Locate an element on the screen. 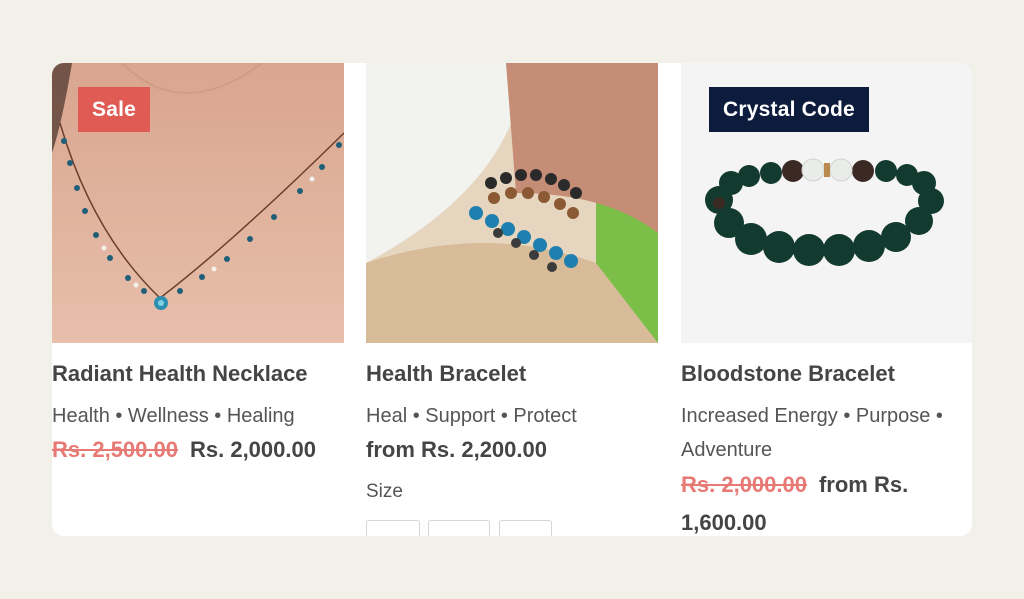 The width and height of the screenshot is (1024, 599). product-title: Bloodstone Bracelet is located at coordinates (788, 374).